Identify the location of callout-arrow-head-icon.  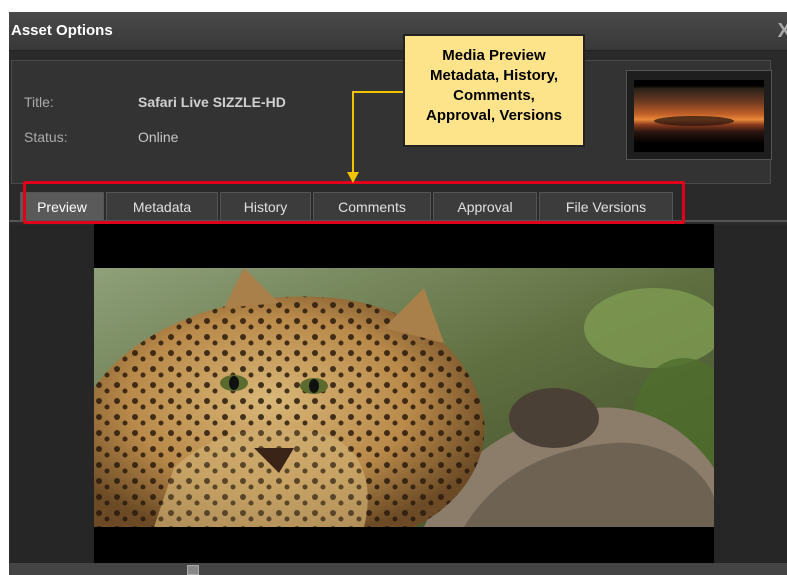
(353, 177).